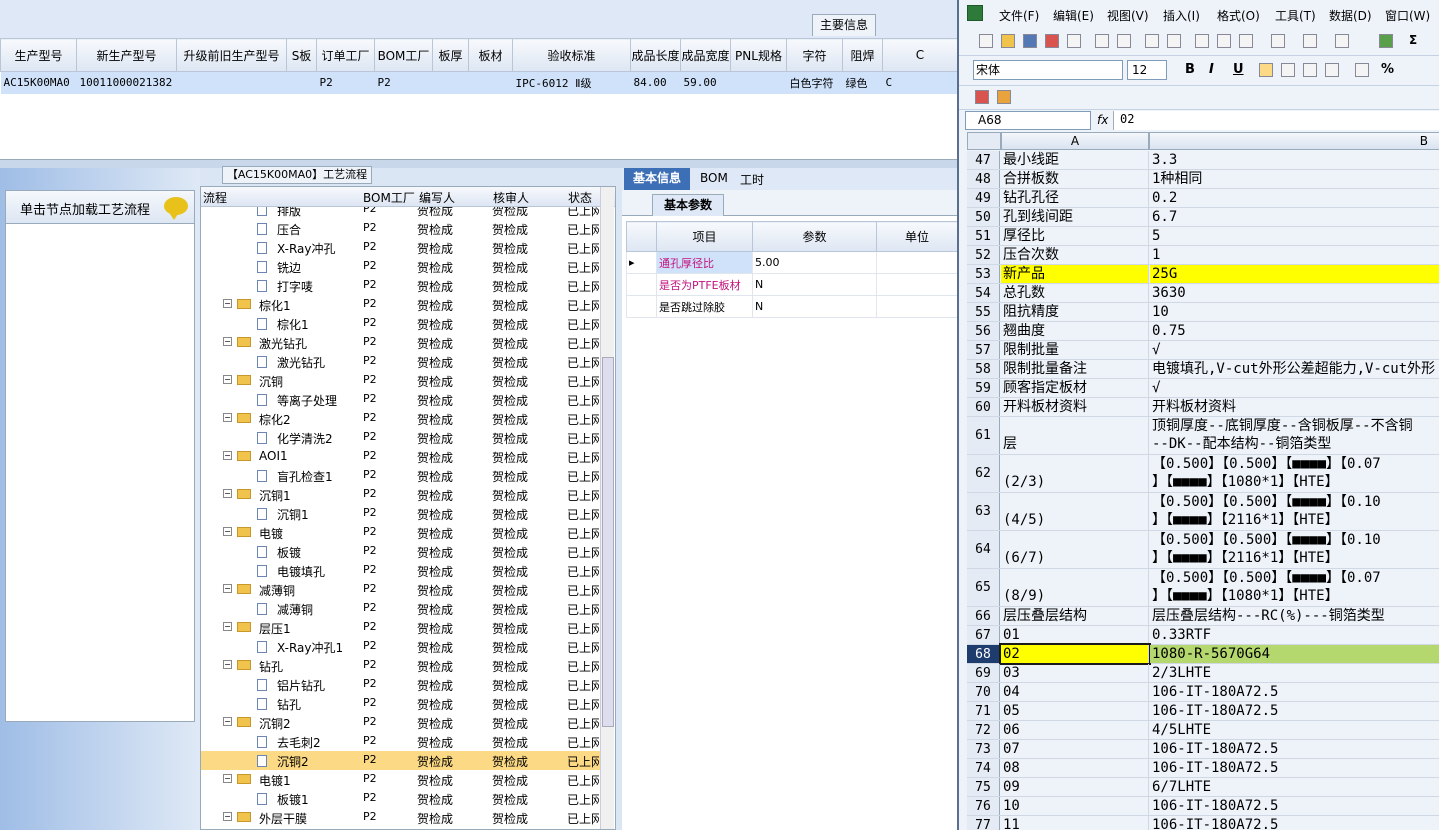 The height and width of the screenshot is (830, 1439). What do you see at coordinates (983, 293) in the screenshot?
I see `row-number: 54` at bounding box center [983, 293].